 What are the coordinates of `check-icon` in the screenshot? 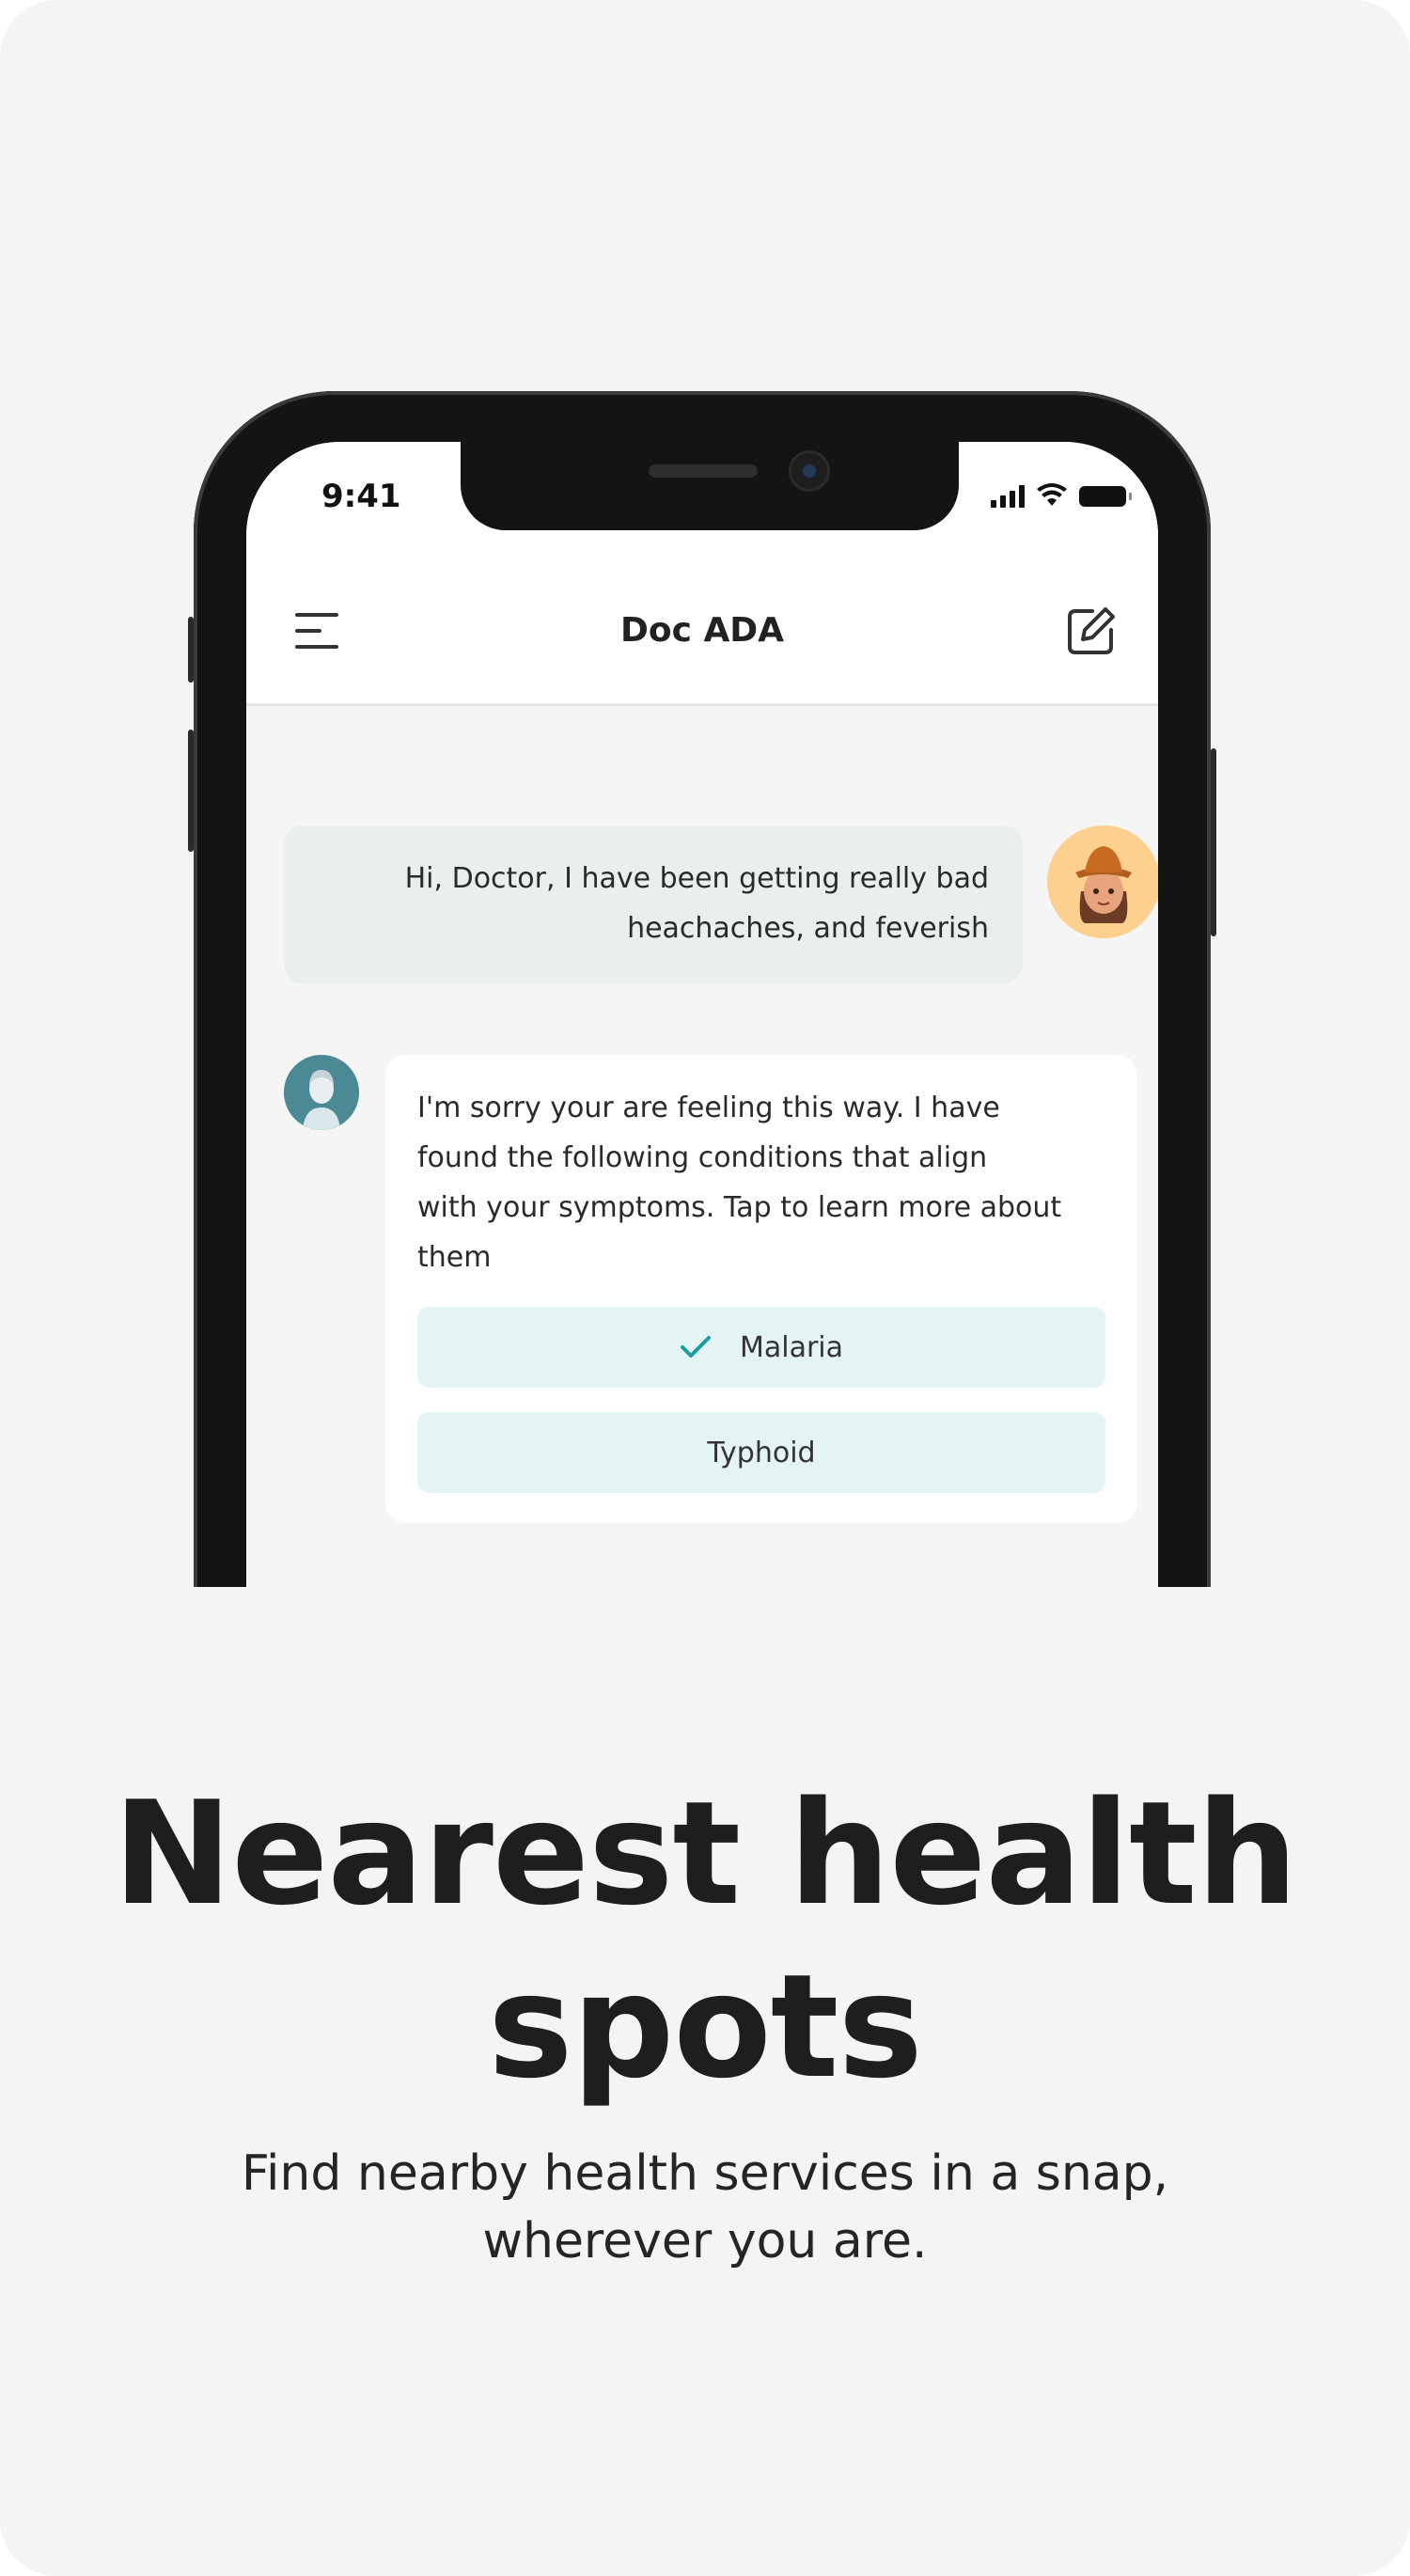 It's located at (695, 1347).